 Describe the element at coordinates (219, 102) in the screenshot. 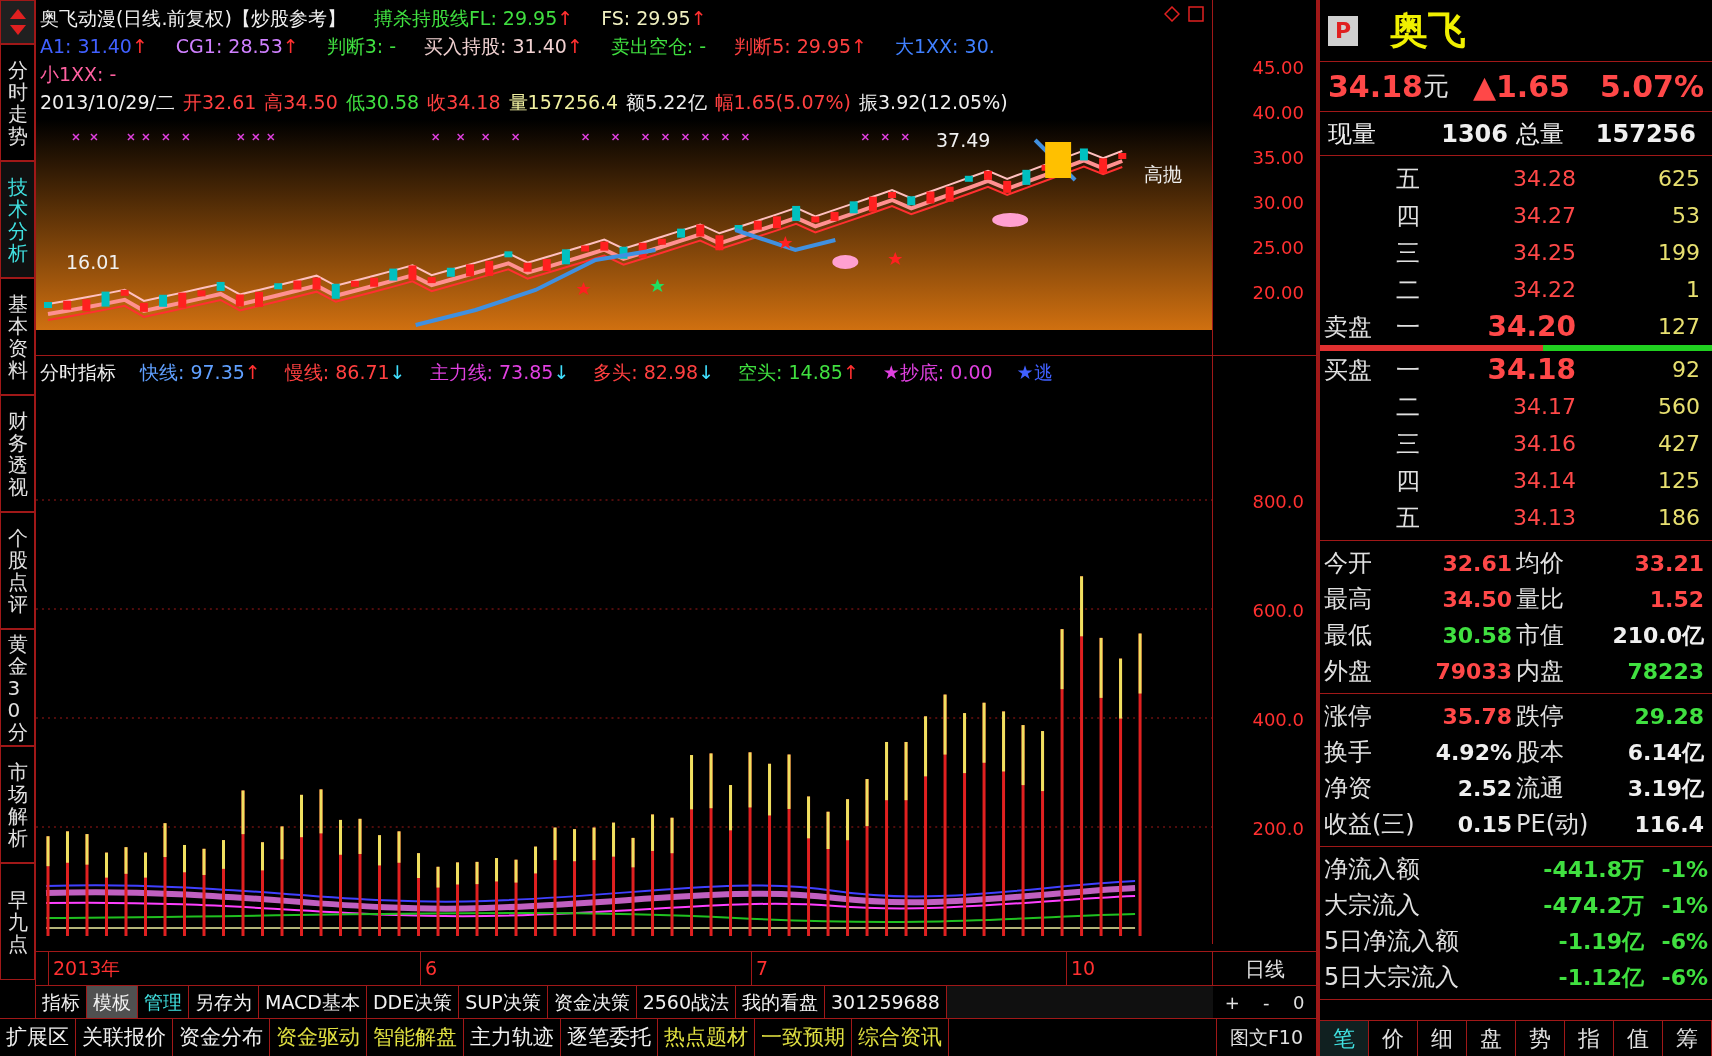

I see `indicator-value: 开32.61` at that location.